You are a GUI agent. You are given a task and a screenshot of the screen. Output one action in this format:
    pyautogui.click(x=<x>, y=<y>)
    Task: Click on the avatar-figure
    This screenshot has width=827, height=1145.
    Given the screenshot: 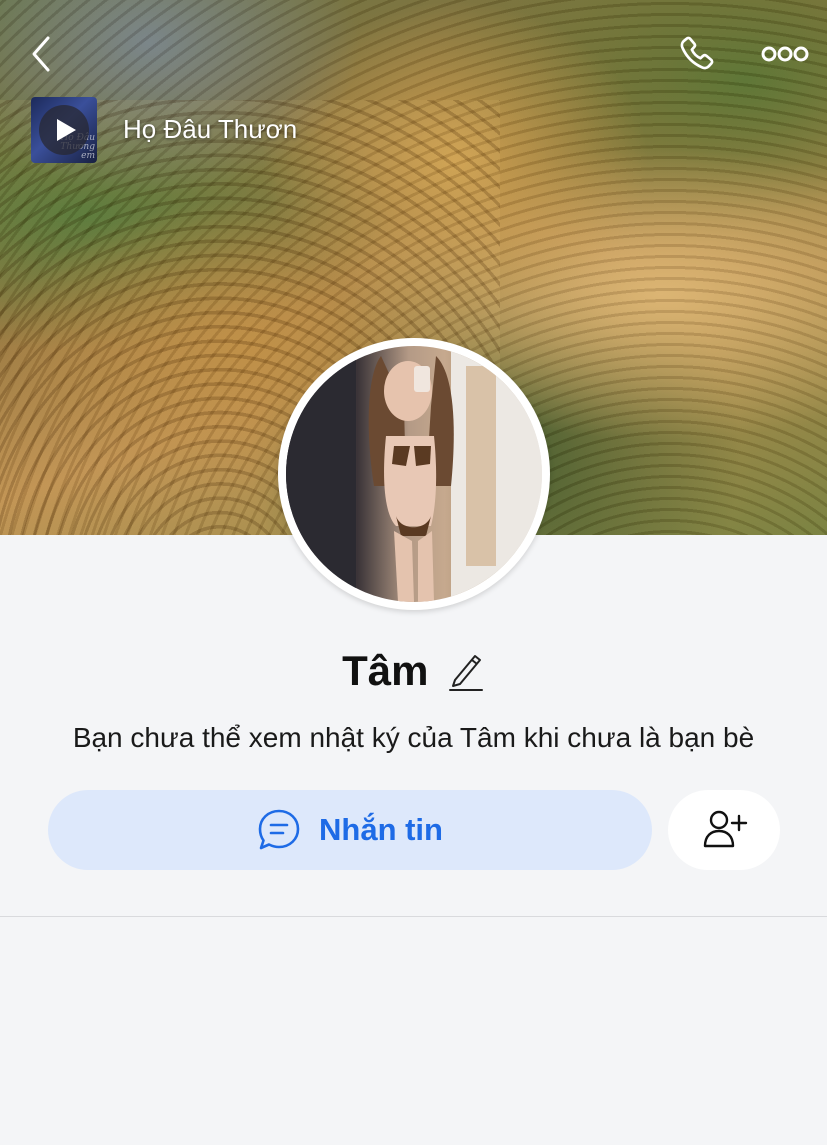 What is the action you would take?
    pyautogui.click(x=414, y=474)
    